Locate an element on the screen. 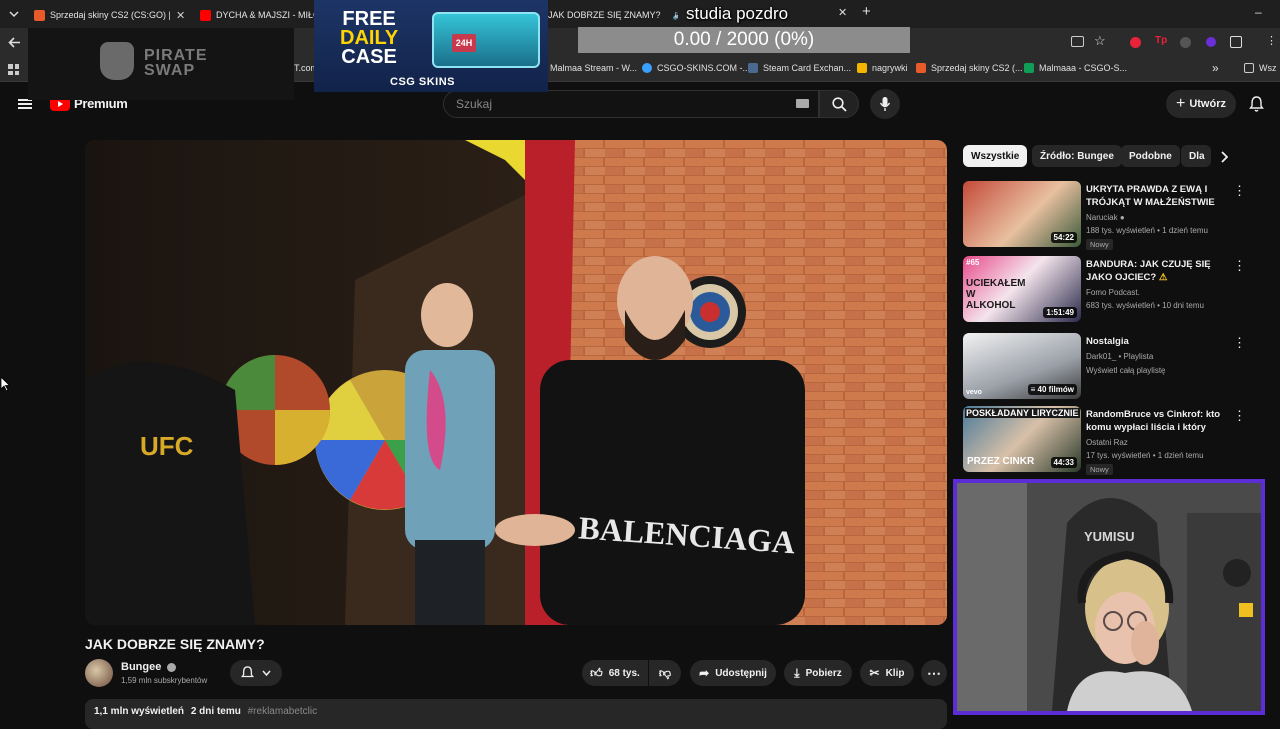 Image resolution: width=1280 pixels, height=729 pixels. channel-avatar is located at coordinates (99, 673).